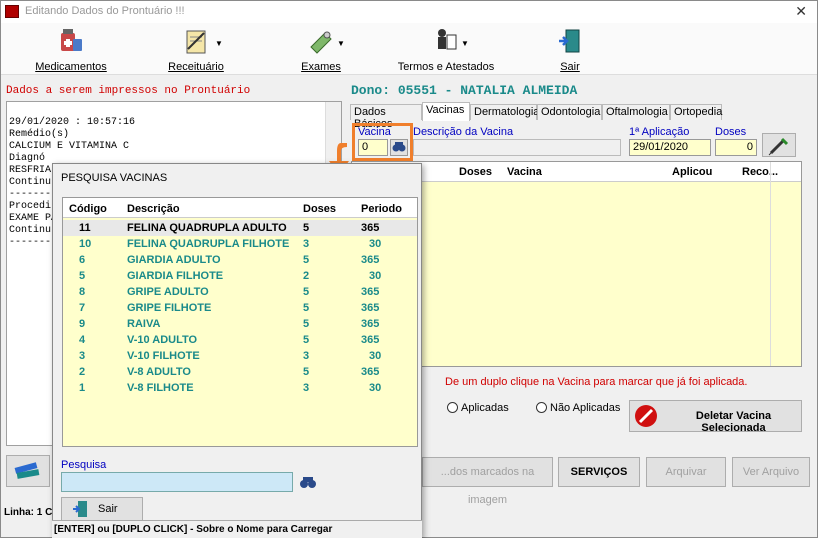 This screenshot has height=538, width=818. Describe the element at coordinates (82, 308) in the screenshot. I see `row-codigo: 7` at that location.